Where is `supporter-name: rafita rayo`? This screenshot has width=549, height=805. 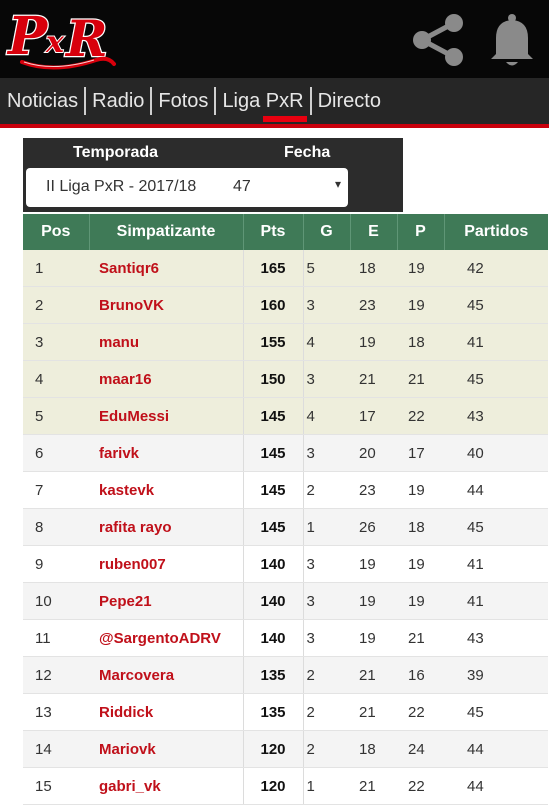
supporter-name: rafita rayo is located at coordinates (166, 527).